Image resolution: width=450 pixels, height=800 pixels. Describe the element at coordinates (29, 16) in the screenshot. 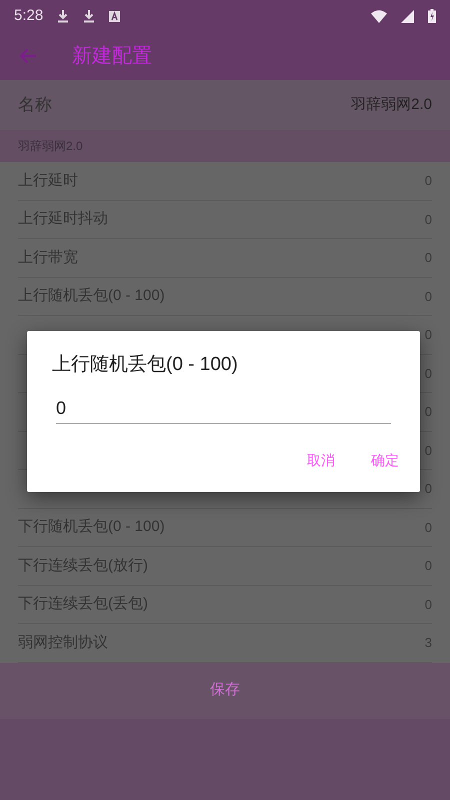

I see `status-time: 5:28` at that location.